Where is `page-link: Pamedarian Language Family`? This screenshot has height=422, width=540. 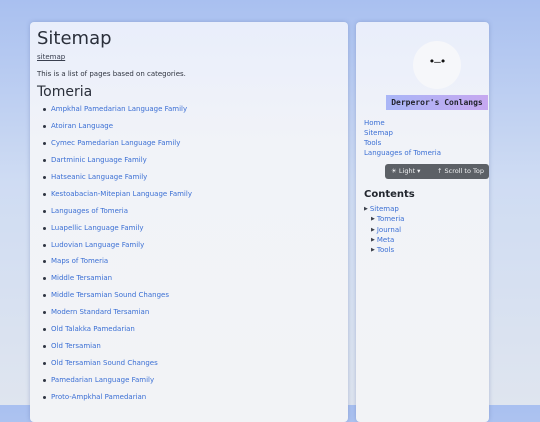
page-link: Pamedarian Language Family is located at coordinates (117, 382).